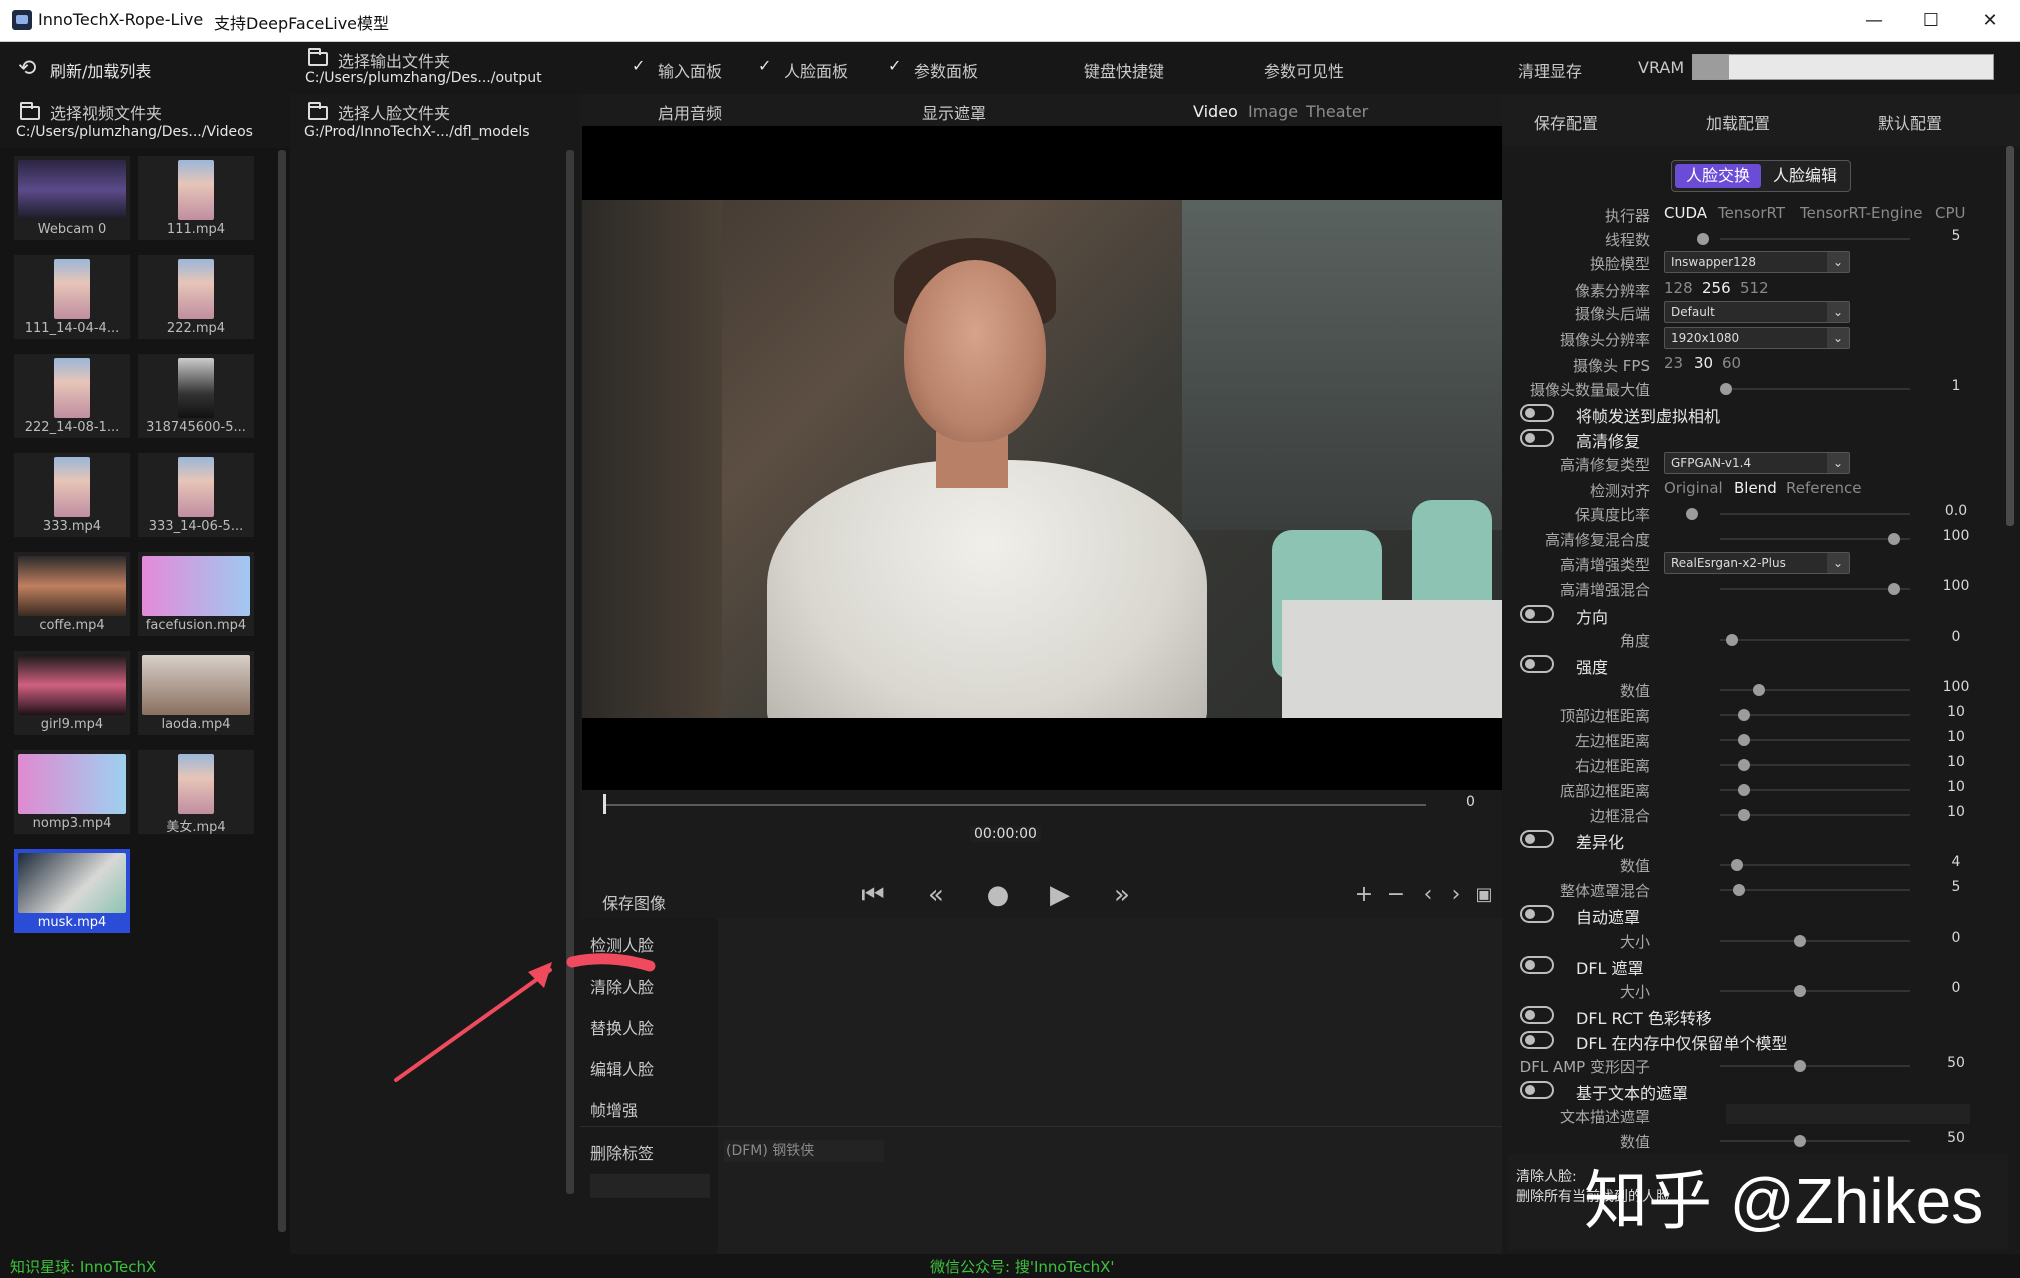  I want to click on dfl-size-knob, so click(1799, 991).